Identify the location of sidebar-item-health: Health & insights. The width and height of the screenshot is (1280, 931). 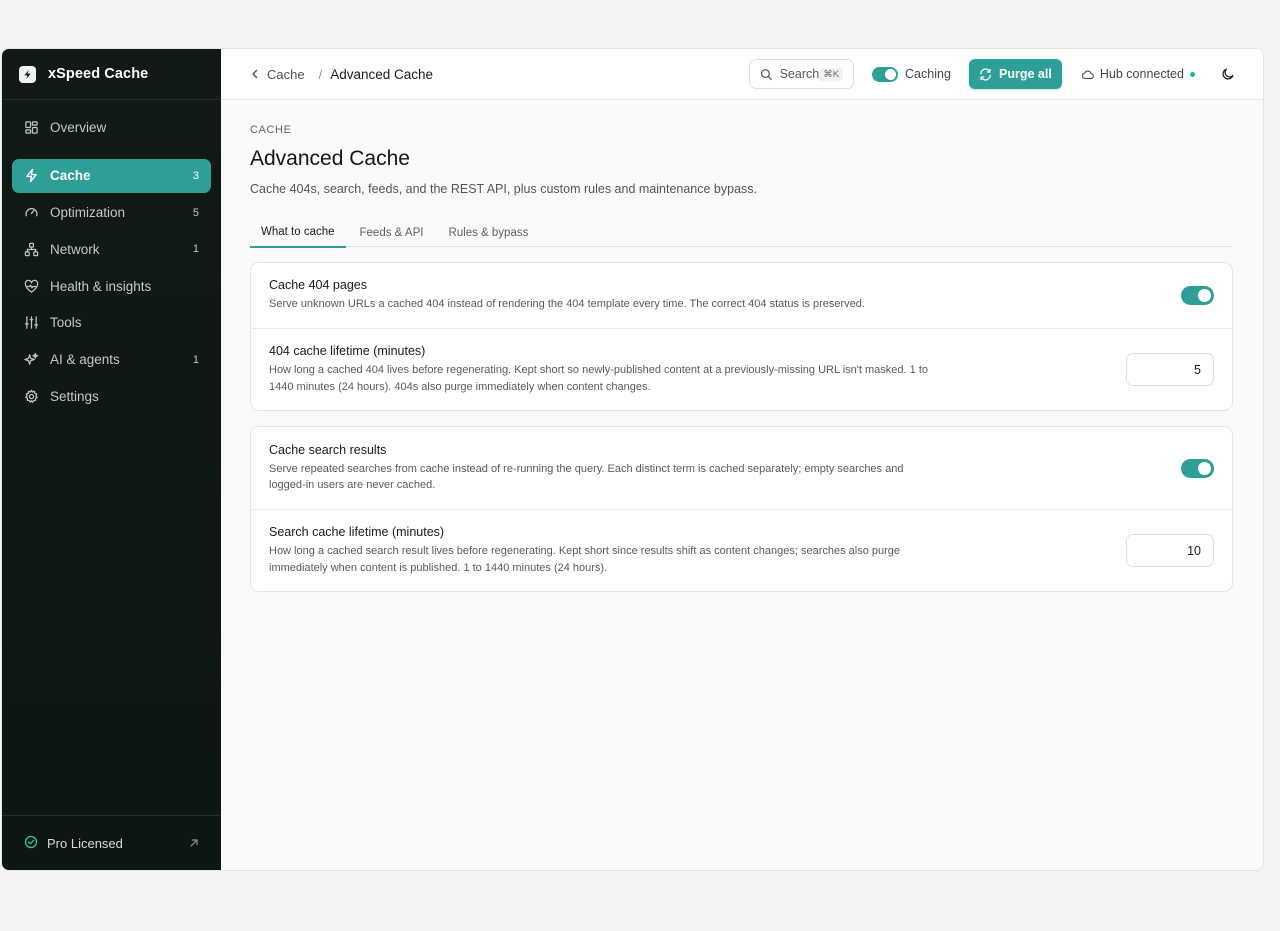
(111, 286).